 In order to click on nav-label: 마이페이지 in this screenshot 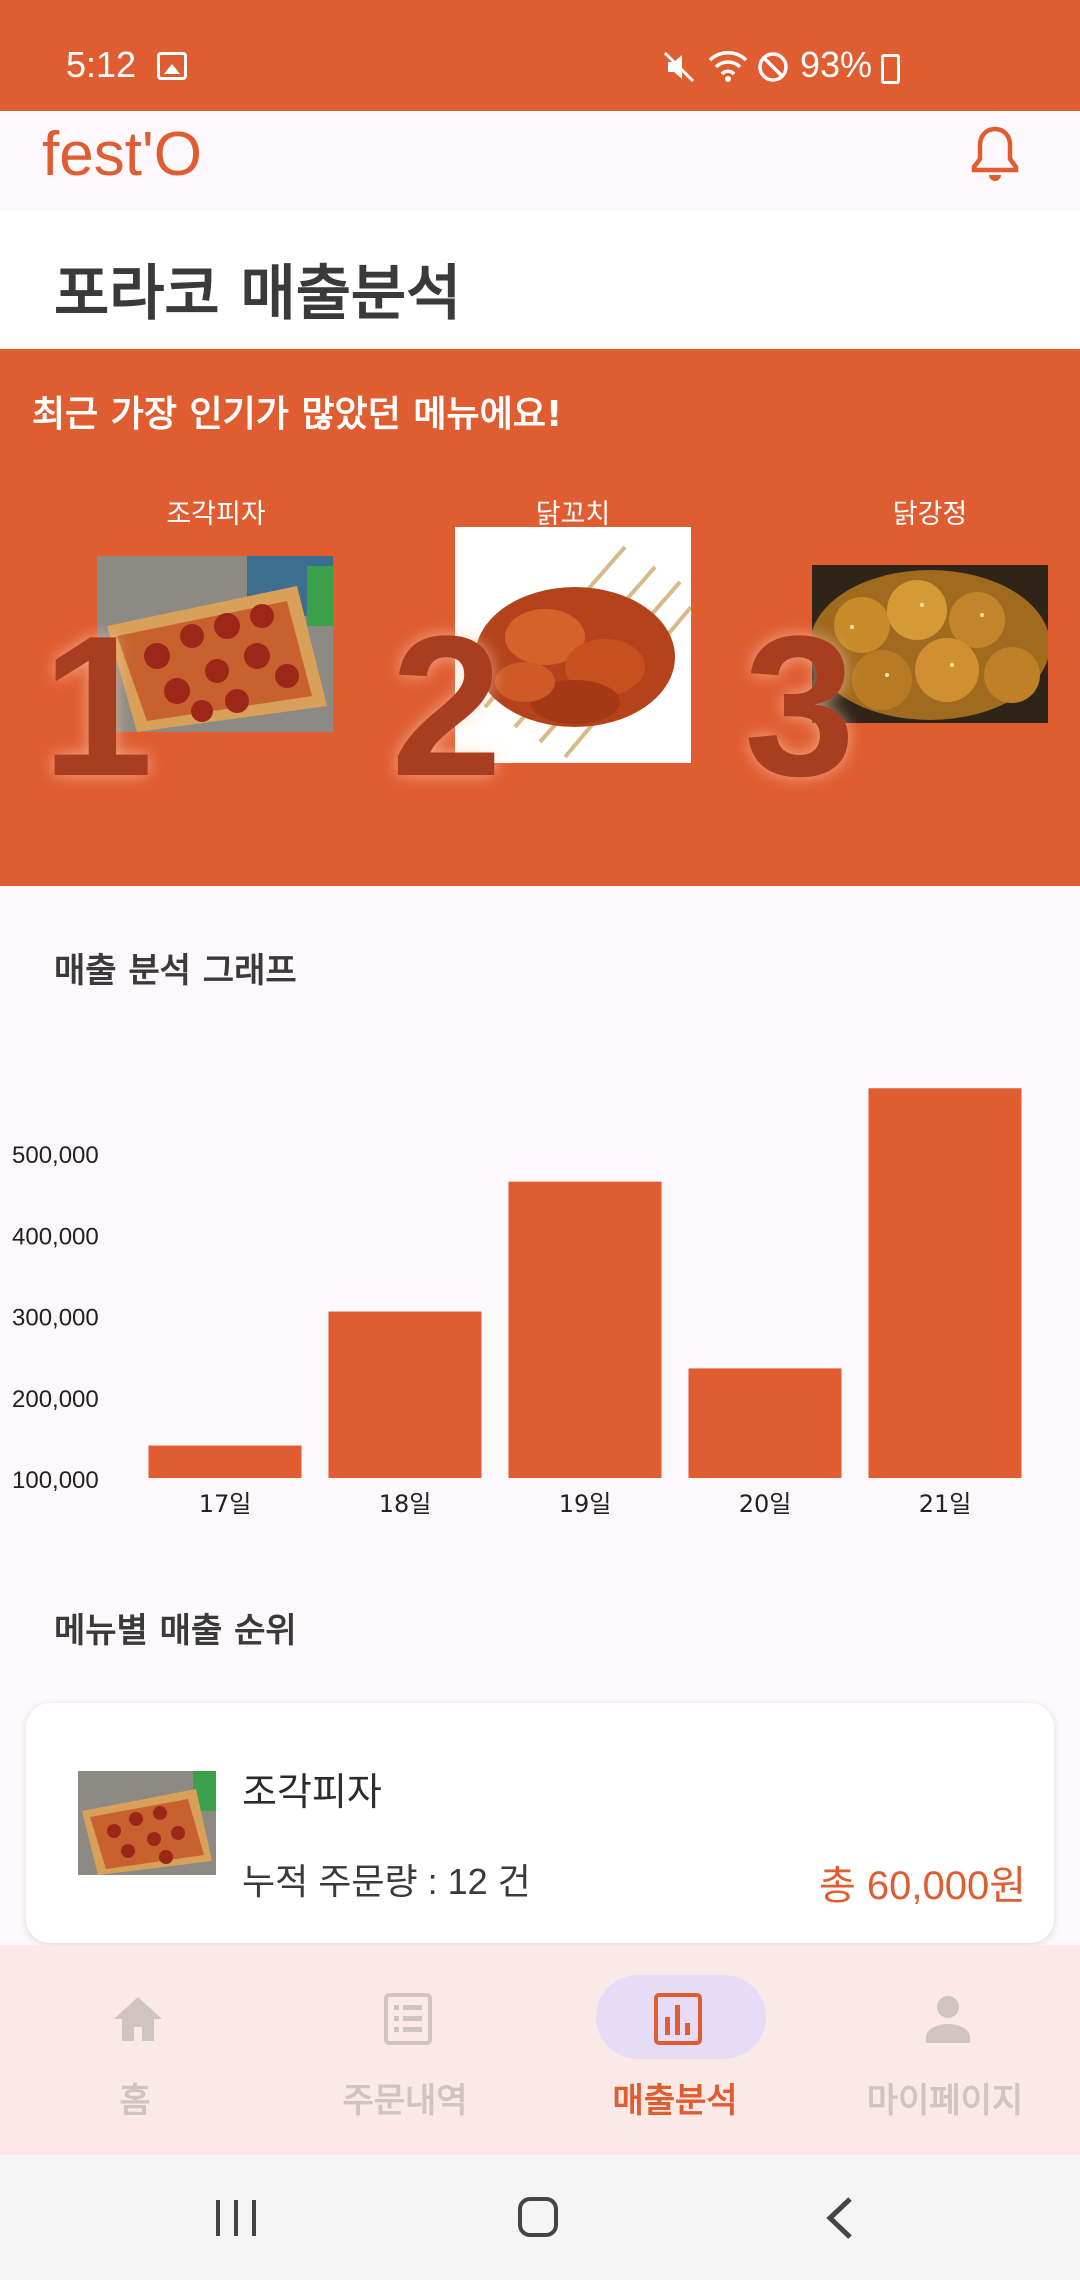, I will do `click(945, 2101)`.